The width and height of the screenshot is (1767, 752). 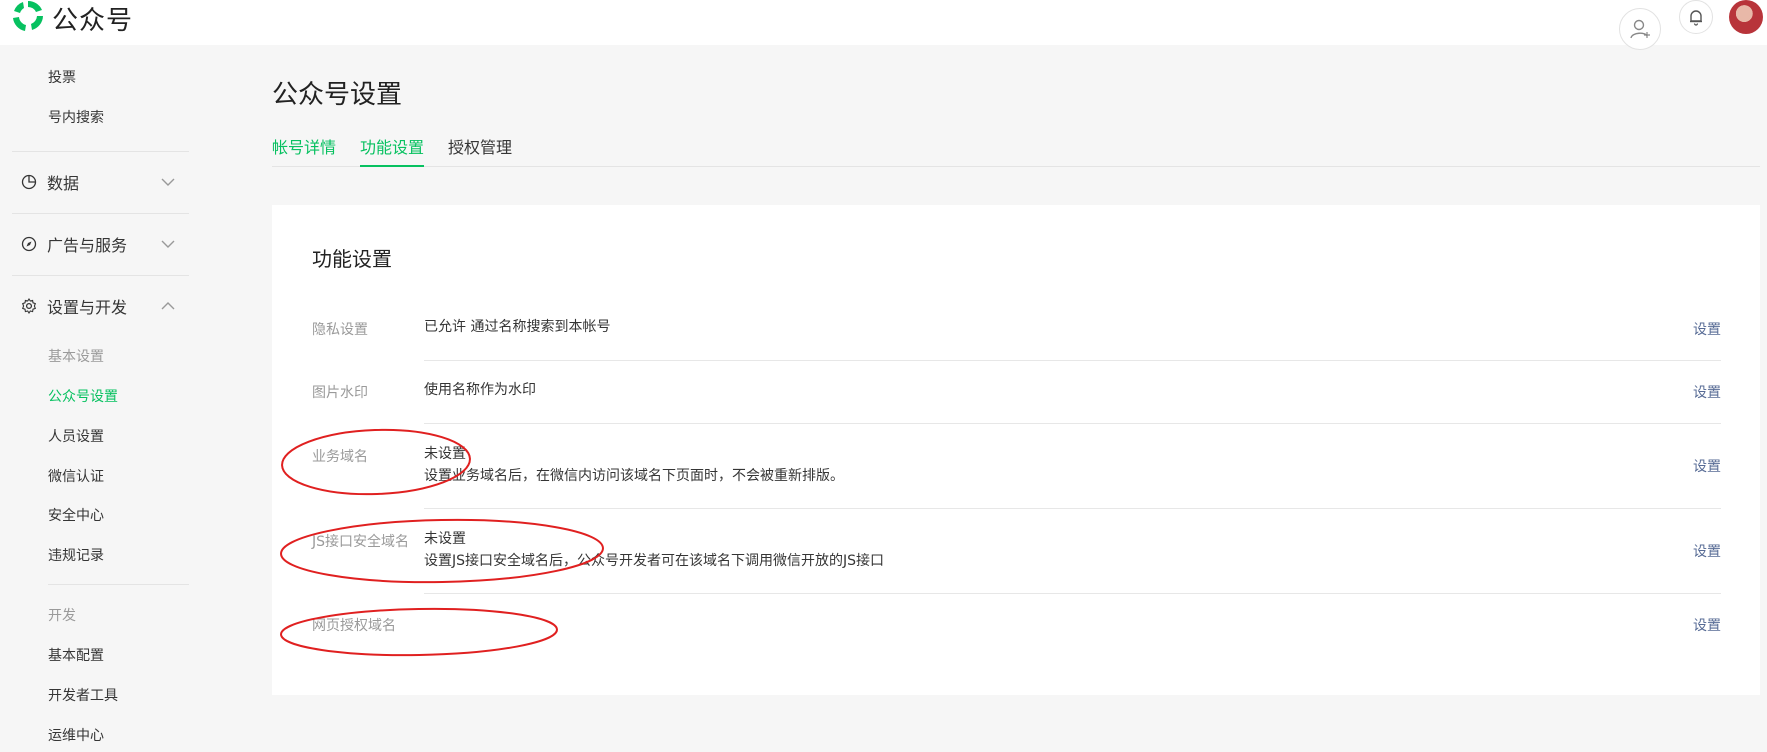 I want to click on sidebar-group-data: 数据, so click(x=102, y=182).